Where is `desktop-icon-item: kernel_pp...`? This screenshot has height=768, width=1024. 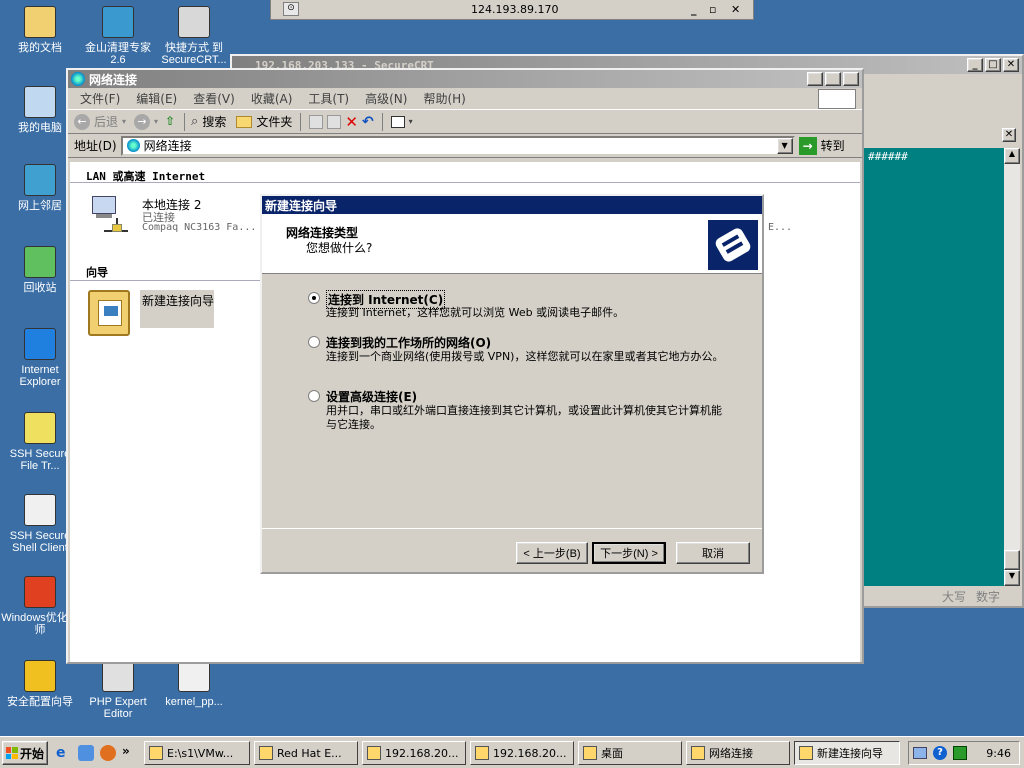 desktop-icon-item: kernel_pp... is located at coordinates (194, 684).